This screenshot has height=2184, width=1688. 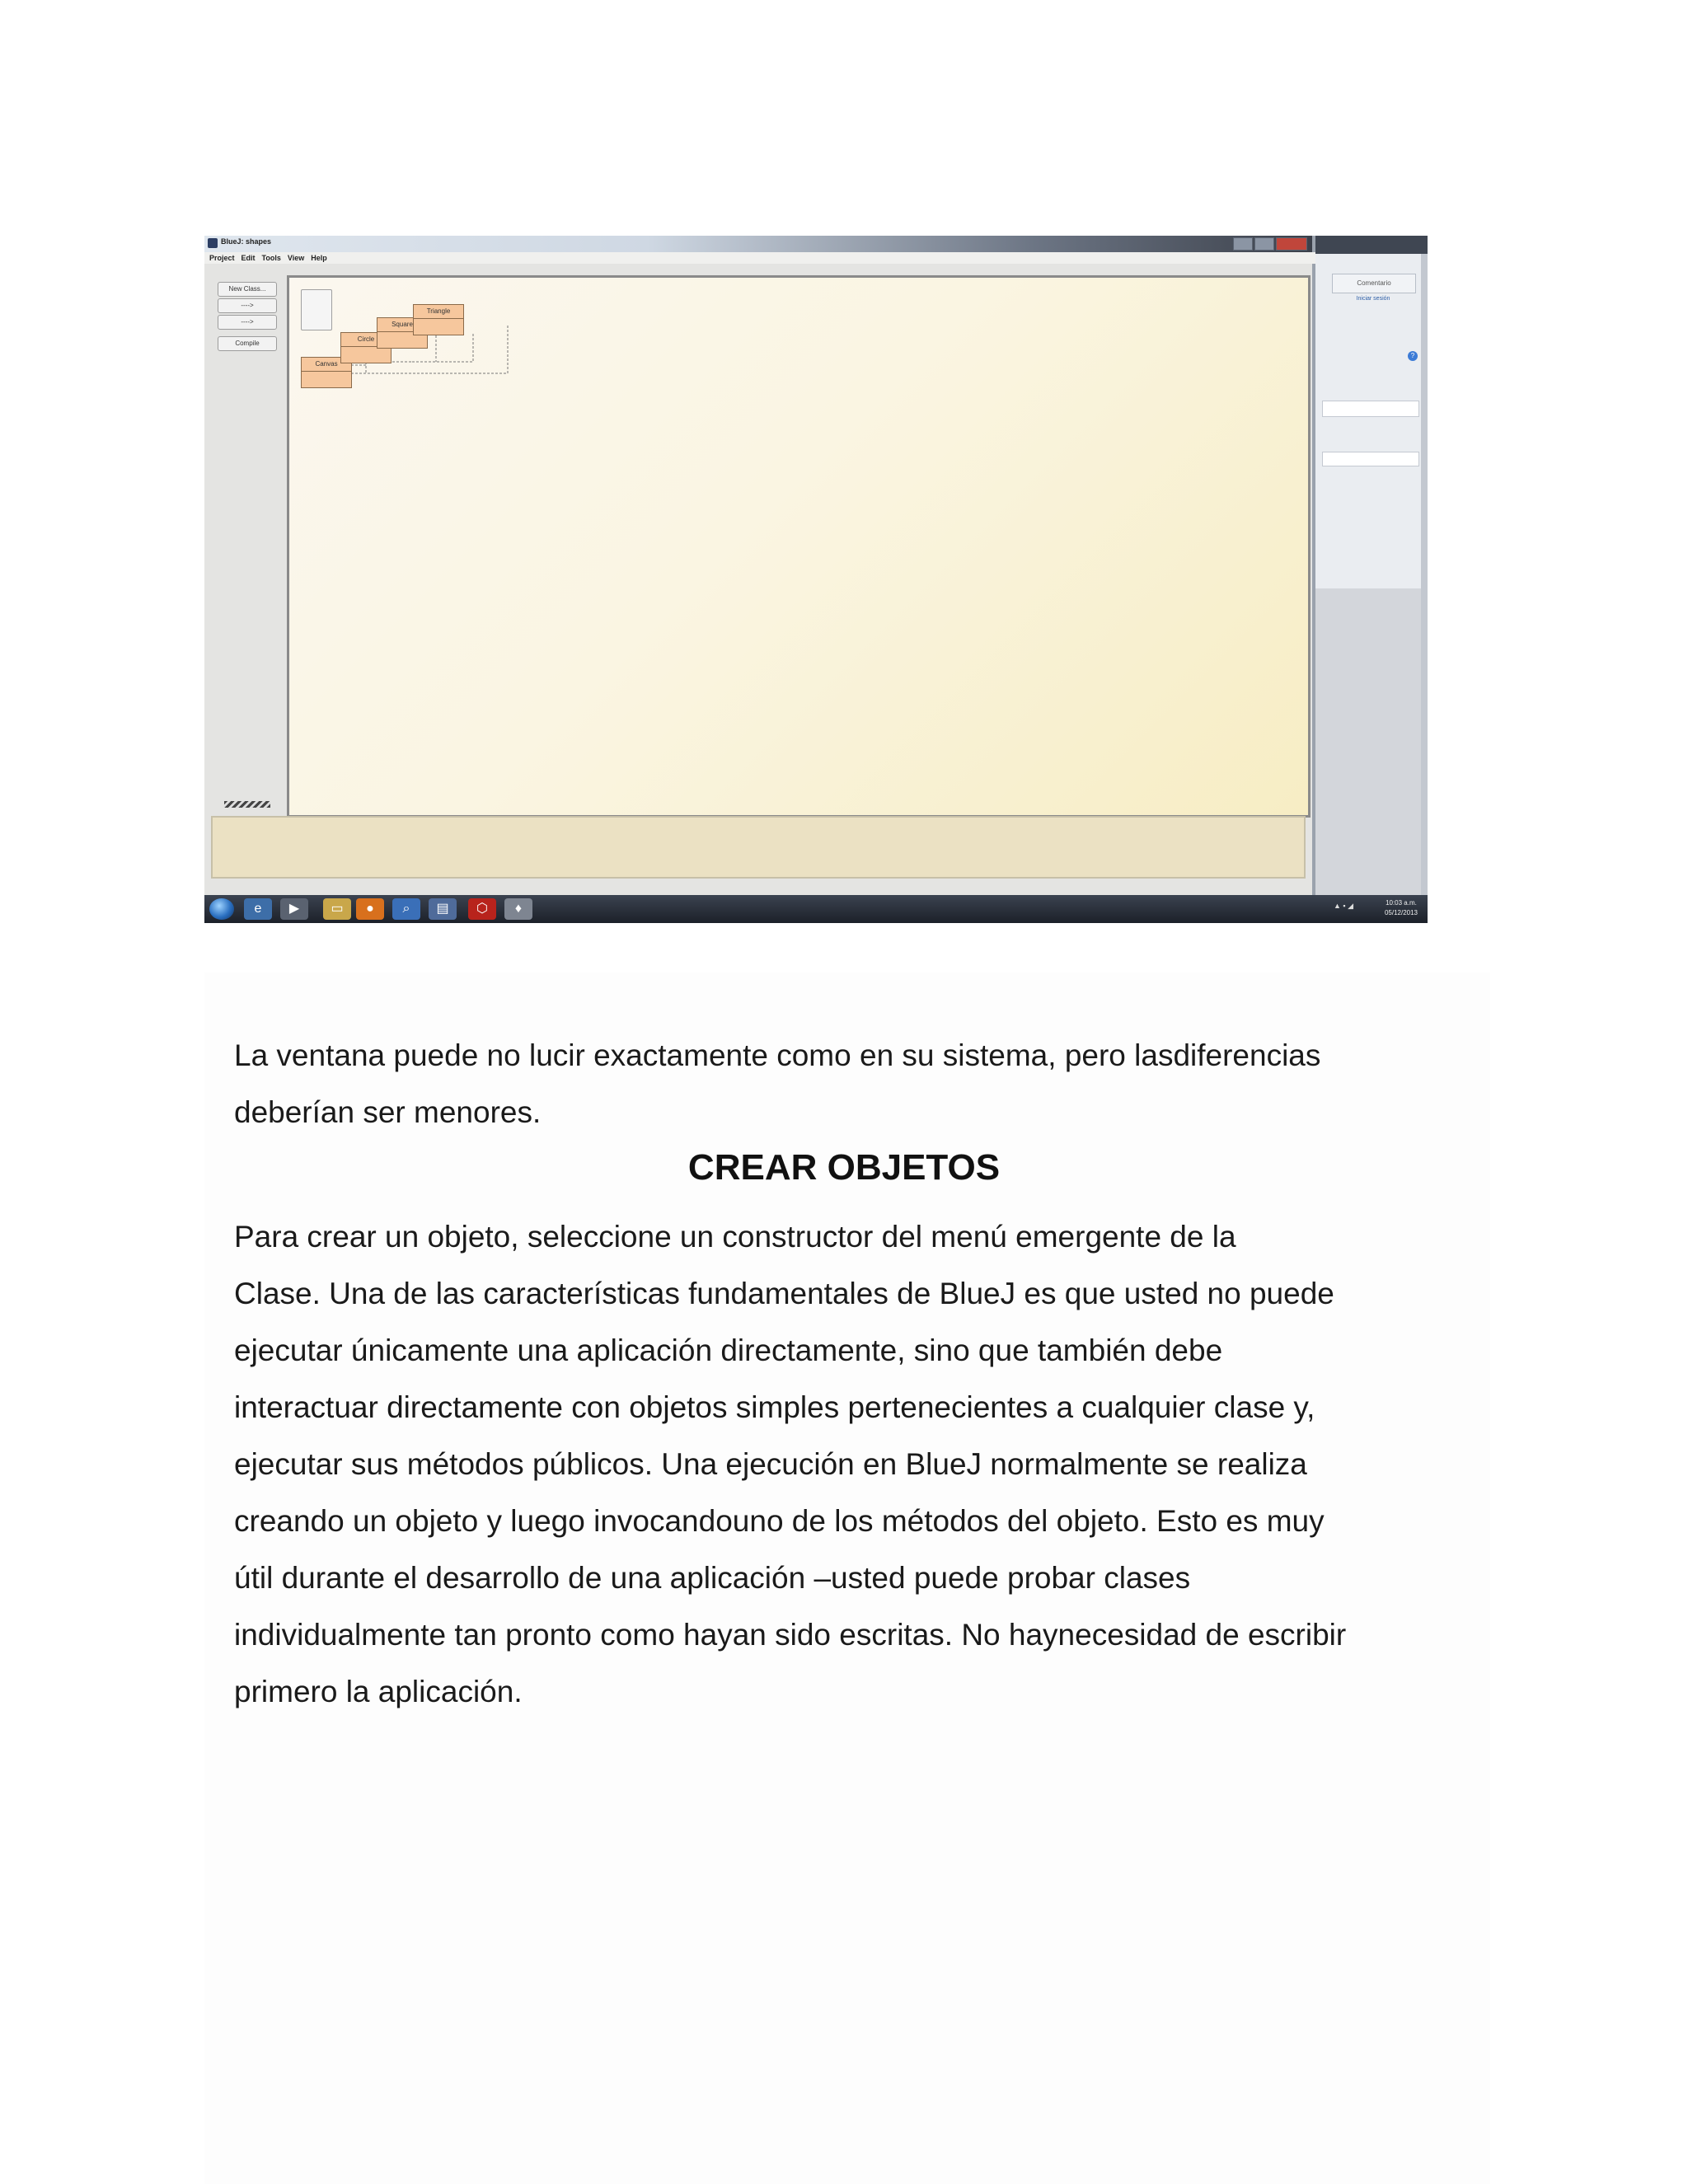 What do you see at coordinates (388, 1112) in the screenshot?
I see `intro-line-2: deberían ser menores.` at bounding box center [388, 1112].